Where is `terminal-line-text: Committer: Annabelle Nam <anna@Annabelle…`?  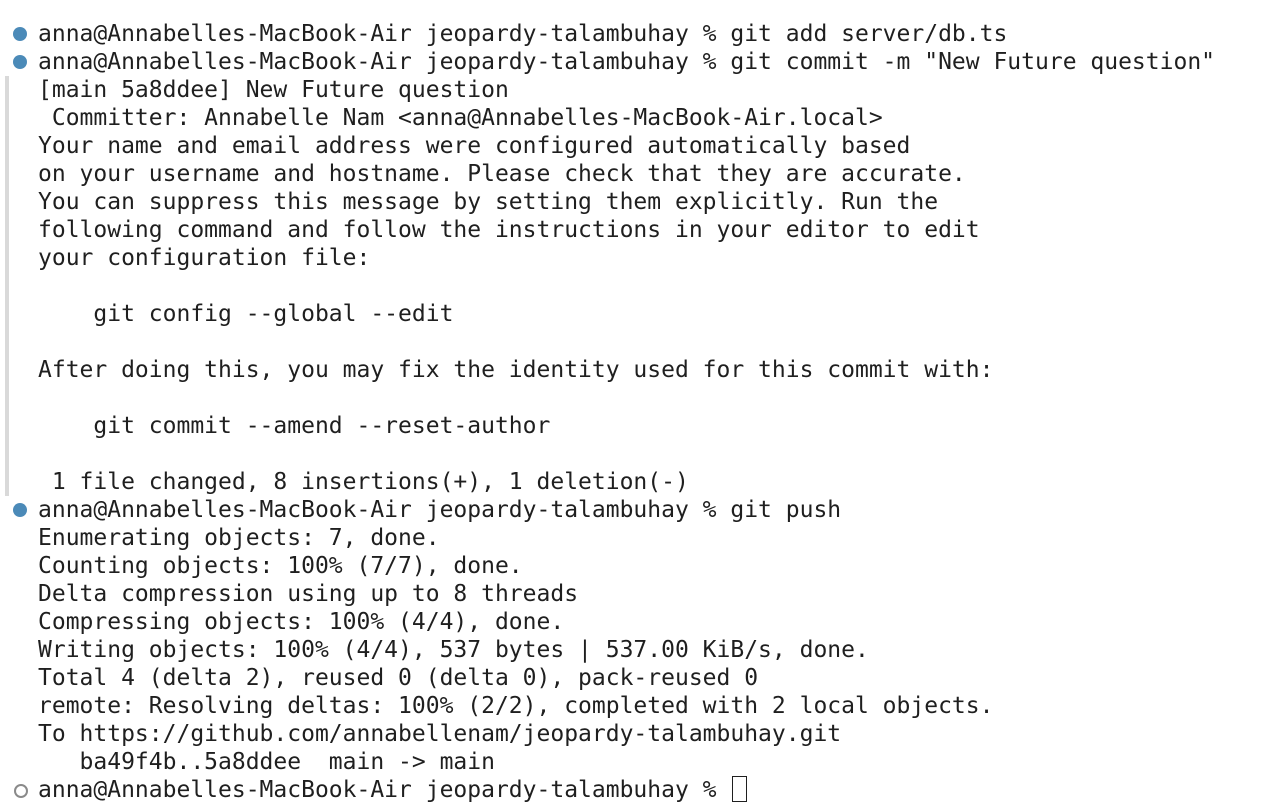 terminal-line-text: Committer: Annabelle Nam <anna@Annabelle… is located at coordinates (460, 118).